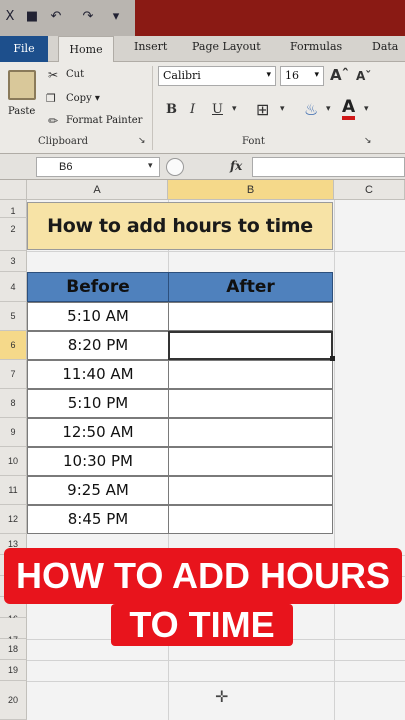 This screenshot has height=720, width=405. What do you see at coordinates (349, 109) in the screenshot?
I see `font-color-icon: A` at bounding box center [349, 109].